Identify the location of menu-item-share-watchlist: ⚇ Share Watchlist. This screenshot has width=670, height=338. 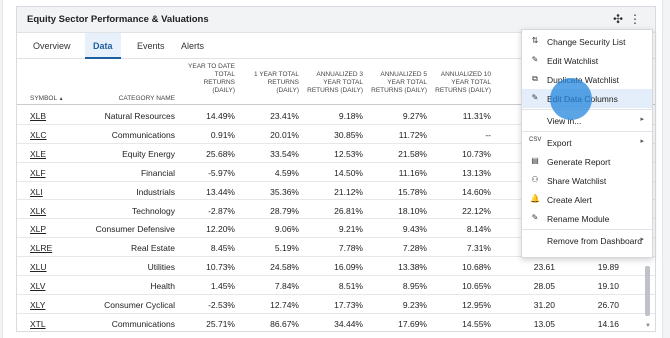
(587, 180).